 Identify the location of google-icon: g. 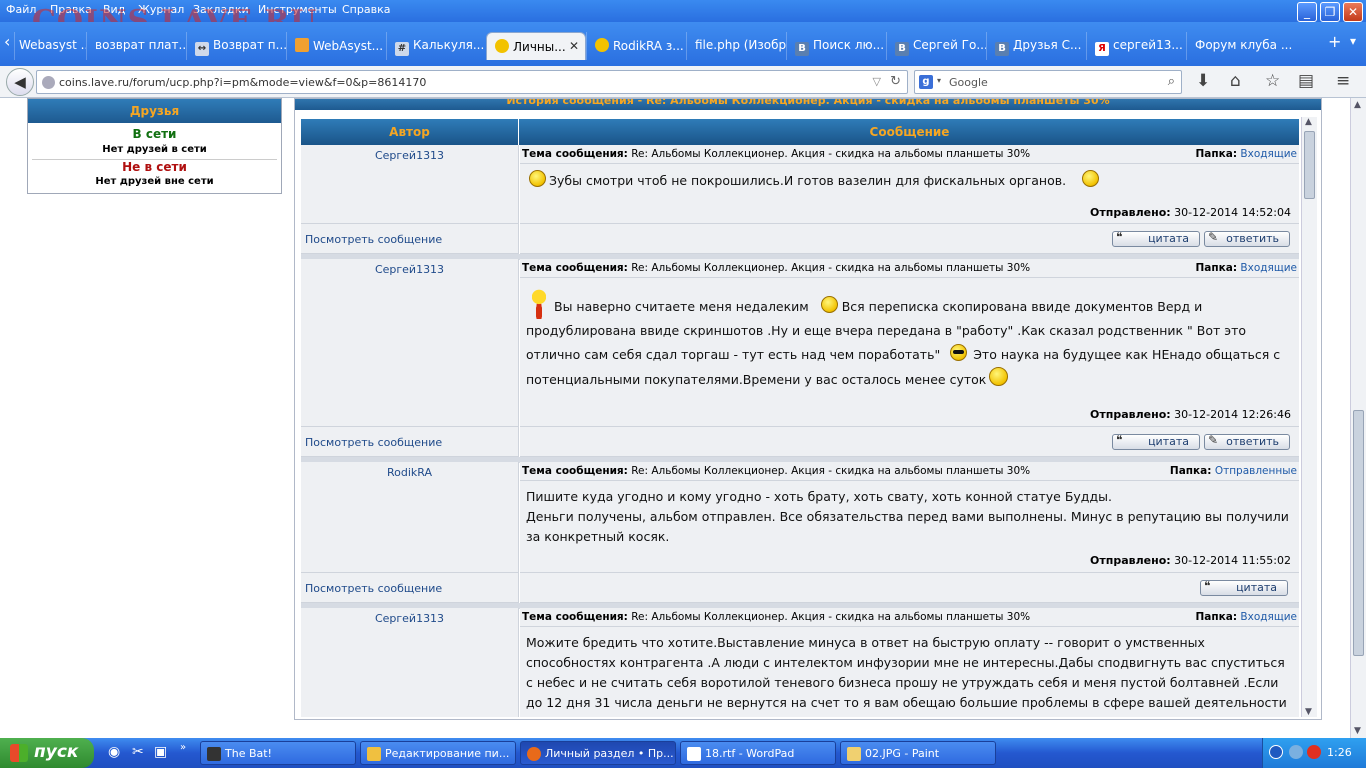
(926, 82).